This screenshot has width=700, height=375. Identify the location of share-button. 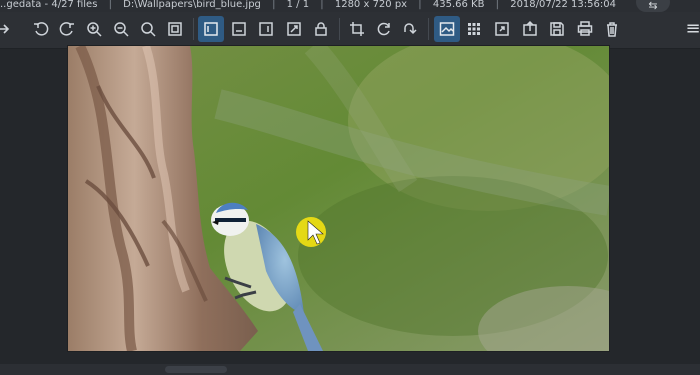
(530, 29).